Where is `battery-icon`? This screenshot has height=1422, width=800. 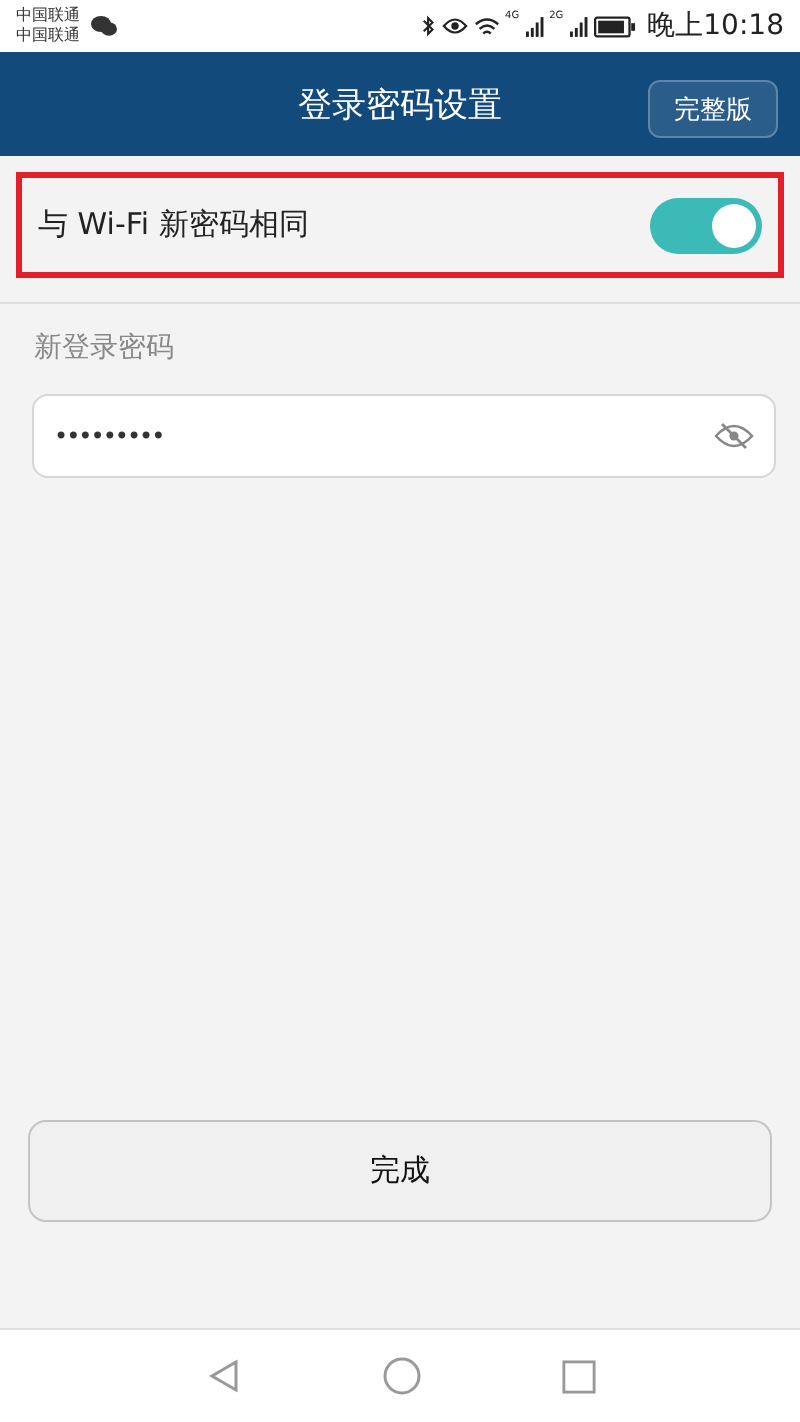 battery-icon is located at coordinates (614, 26).